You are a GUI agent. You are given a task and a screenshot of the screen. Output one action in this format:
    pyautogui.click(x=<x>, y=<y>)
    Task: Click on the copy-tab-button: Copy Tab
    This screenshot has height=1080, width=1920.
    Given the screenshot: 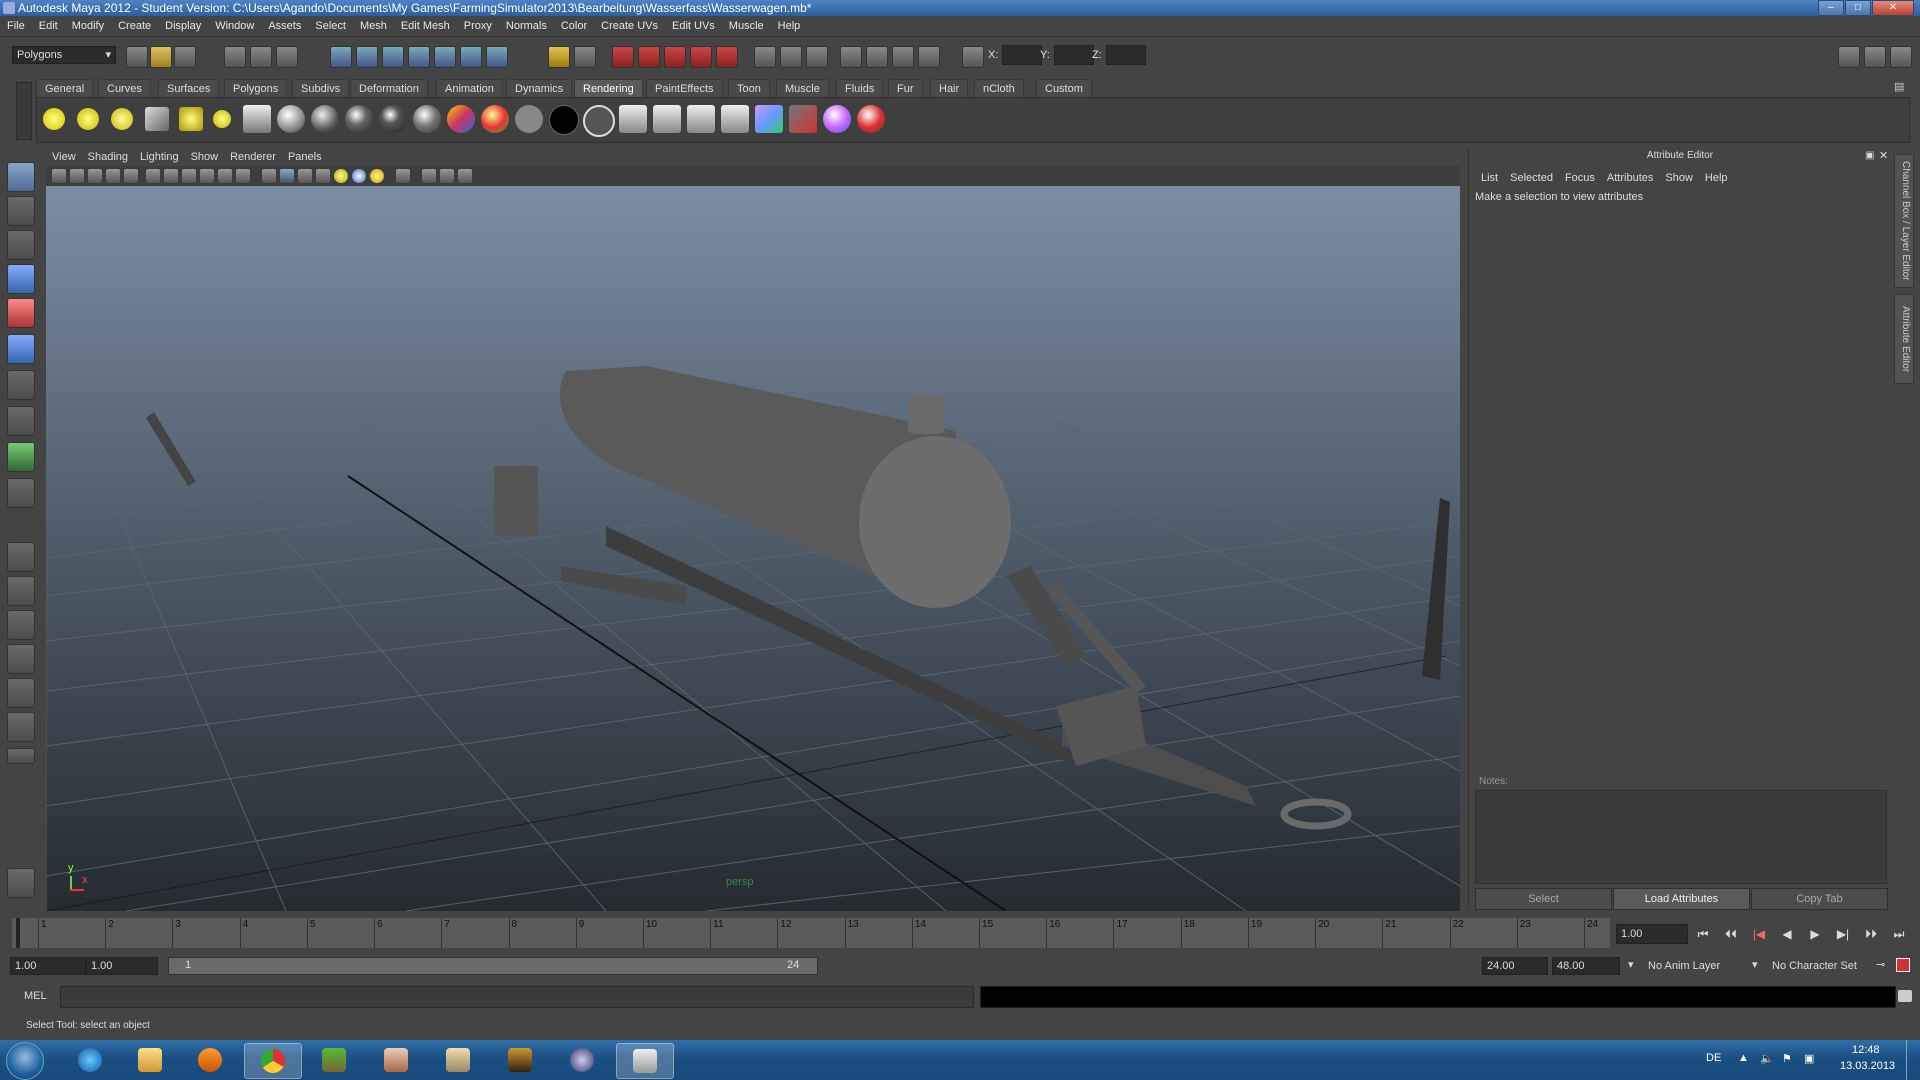 What is the action you would take?
    pyautogui.click(x=1819, y=899)
    